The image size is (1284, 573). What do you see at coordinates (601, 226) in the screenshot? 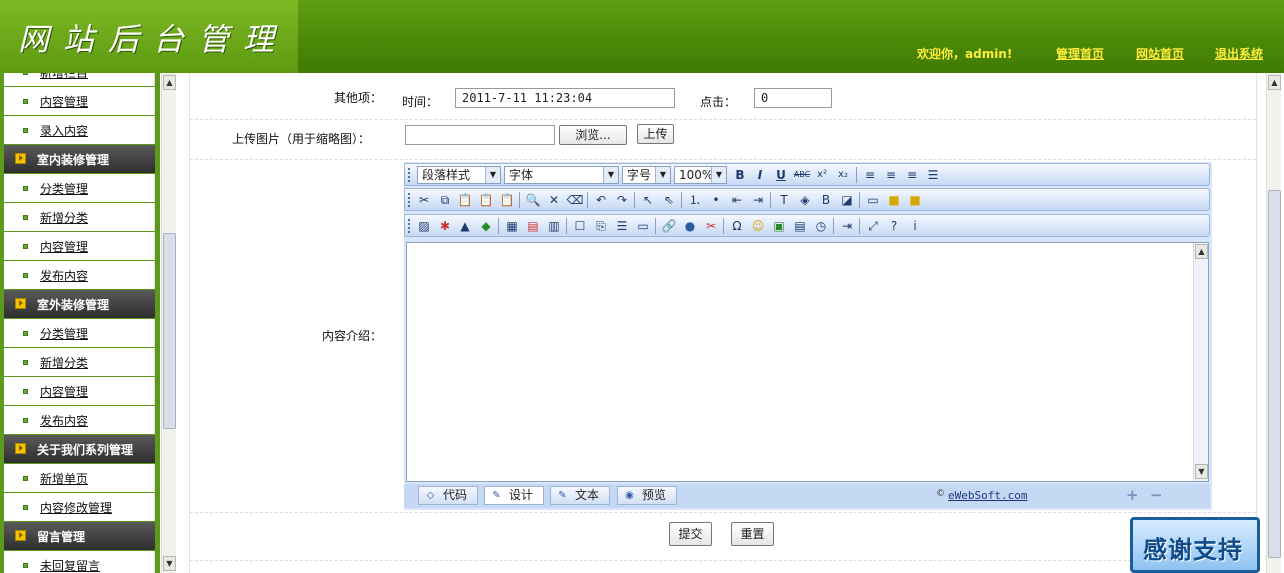
I see `iframe-icon: ⎘` at bounding box center [601, 226].